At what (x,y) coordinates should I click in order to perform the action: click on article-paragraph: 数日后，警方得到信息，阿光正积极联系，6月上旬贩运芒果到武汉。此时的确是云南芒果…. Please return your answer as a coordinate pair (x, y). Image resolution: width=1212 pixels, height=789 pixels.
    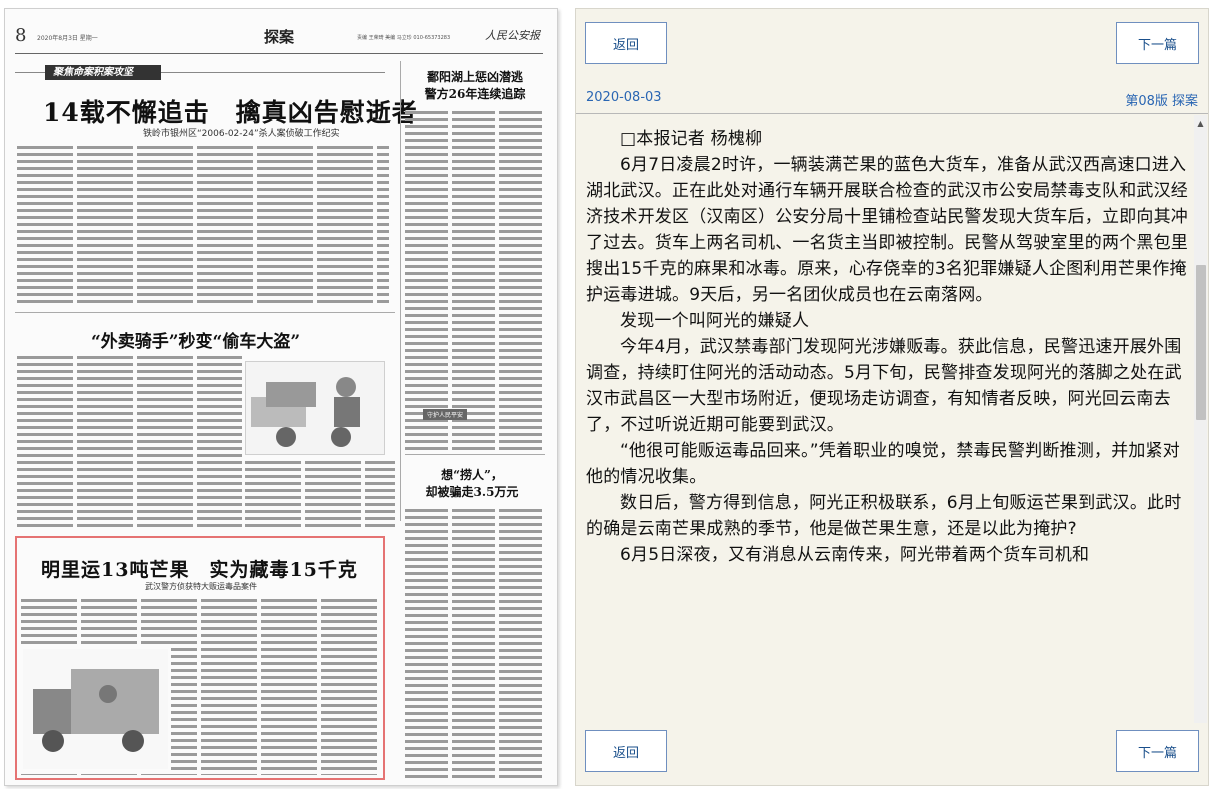
    Looking at the image, I should click on (884, 516).